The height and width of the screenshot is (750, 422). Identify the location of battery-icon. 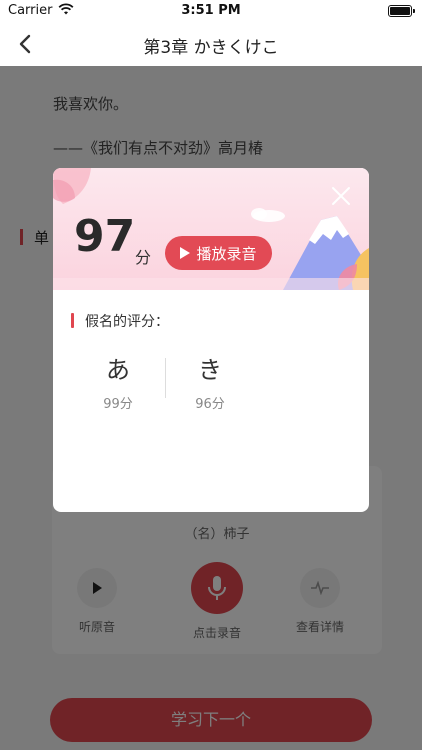
(401, 11).